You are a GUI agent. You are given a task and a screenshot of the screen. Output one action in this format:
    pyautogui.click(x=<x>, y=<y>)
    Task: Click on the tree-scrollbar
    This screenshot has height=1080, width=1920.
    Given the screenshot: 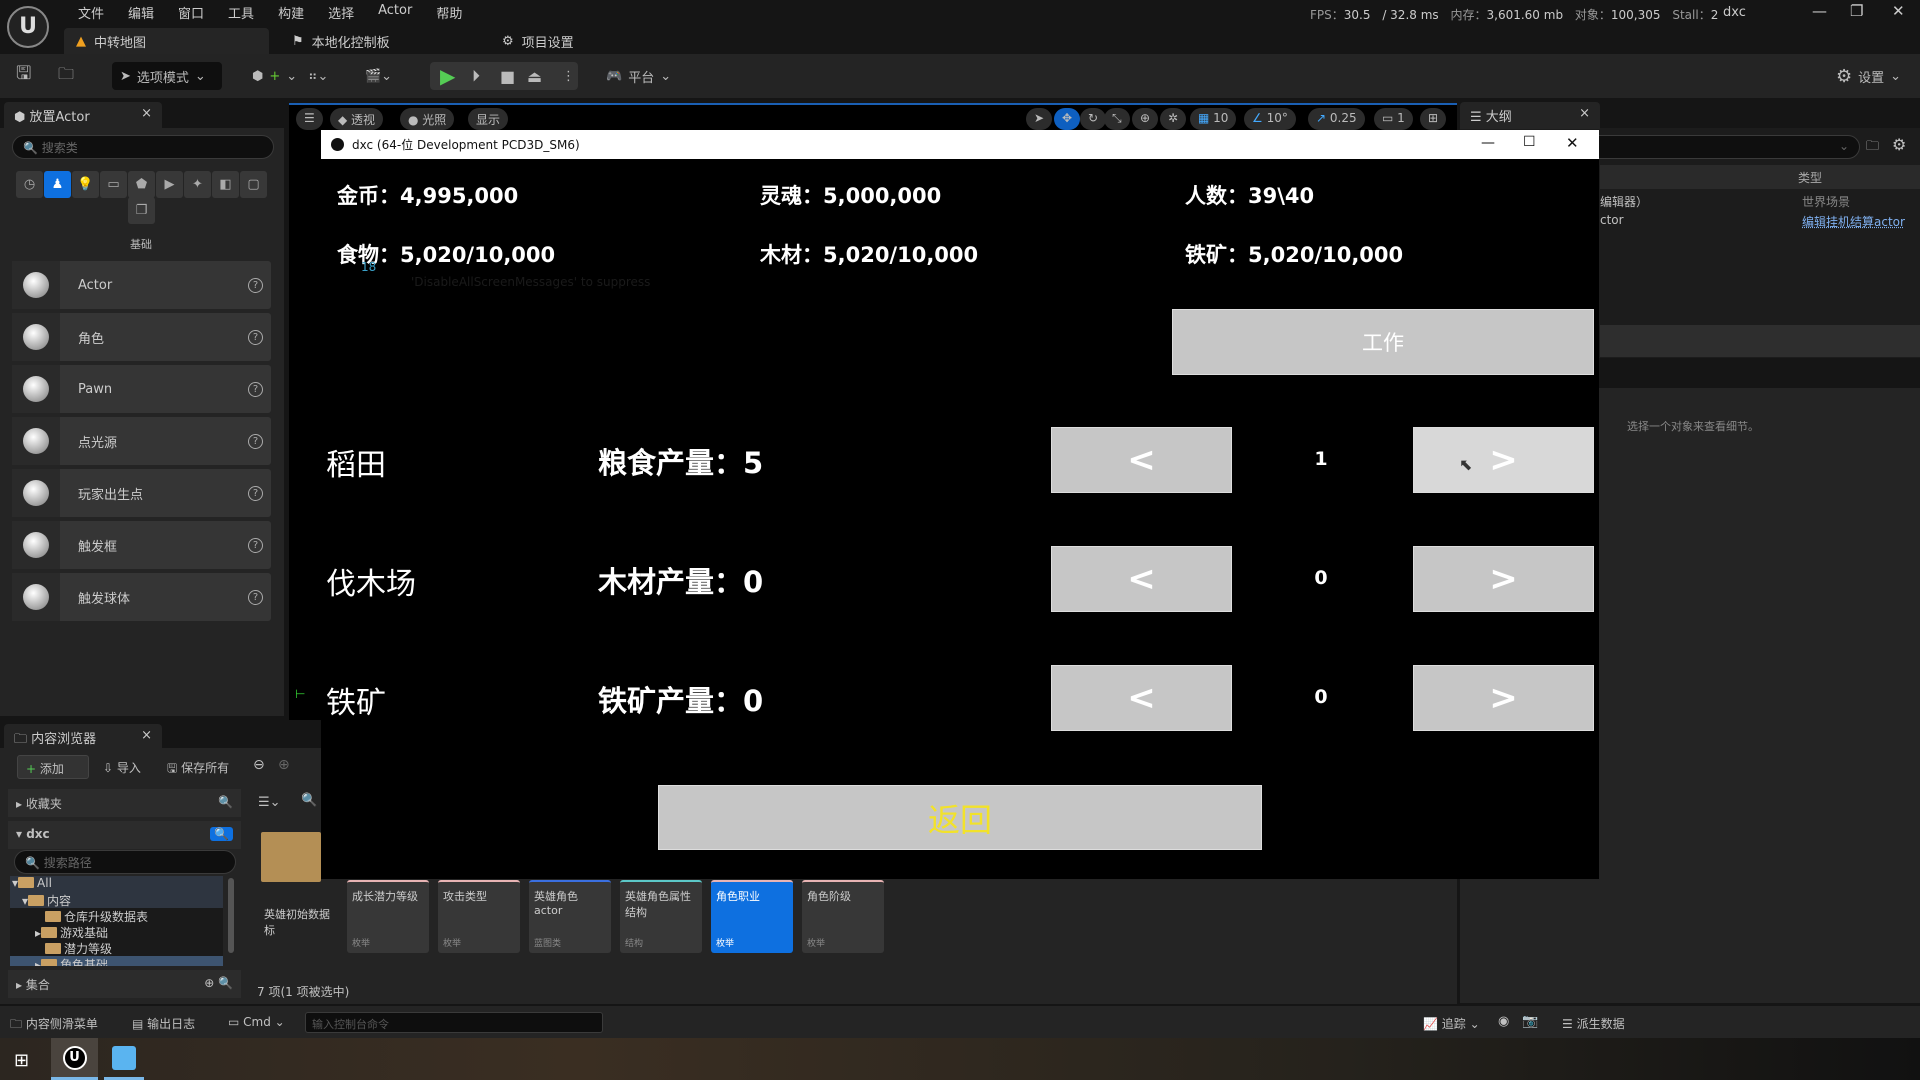 What is the action you would take?
    pyautogui.click(x=231, y=915)
    